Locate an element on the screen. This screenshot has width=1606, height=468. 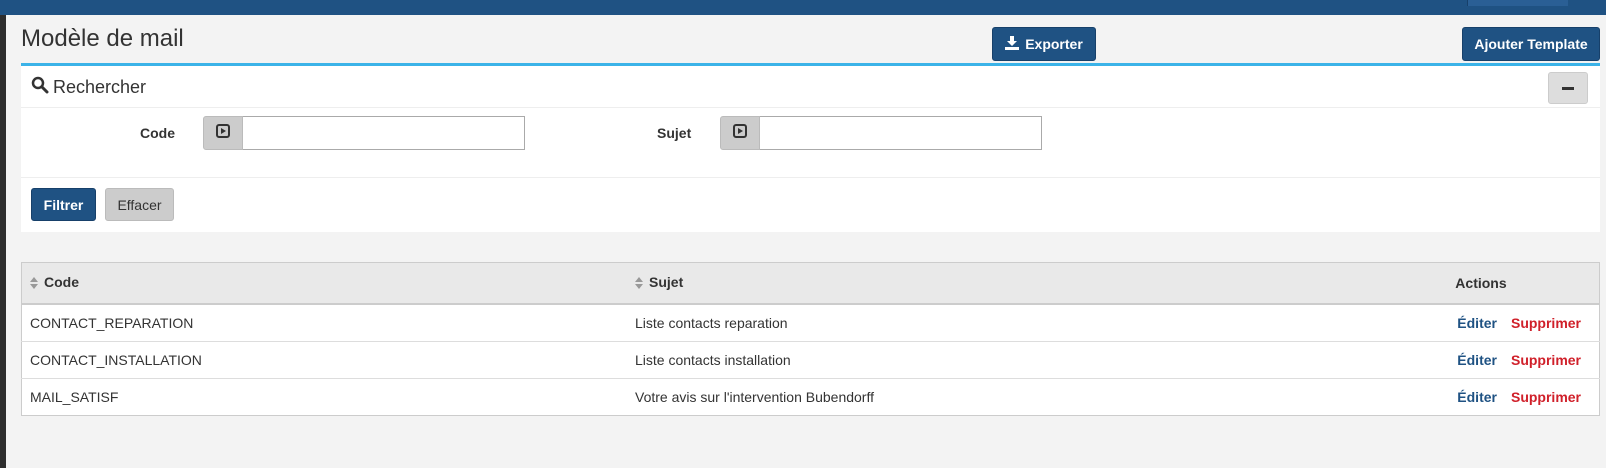
search-panel-title: Rechercher is located at coordinates (88, 87).